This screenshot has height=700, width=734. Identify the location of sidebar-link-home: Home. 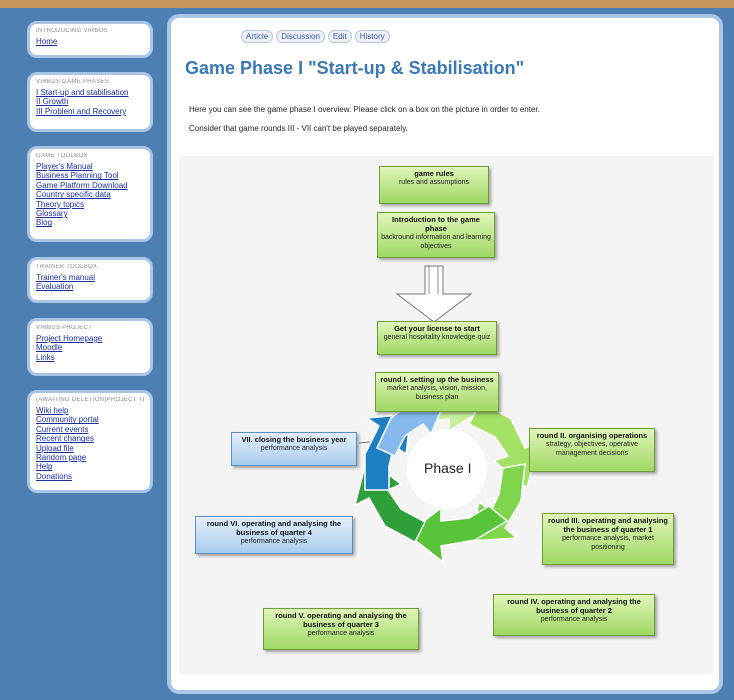
(90, 41).